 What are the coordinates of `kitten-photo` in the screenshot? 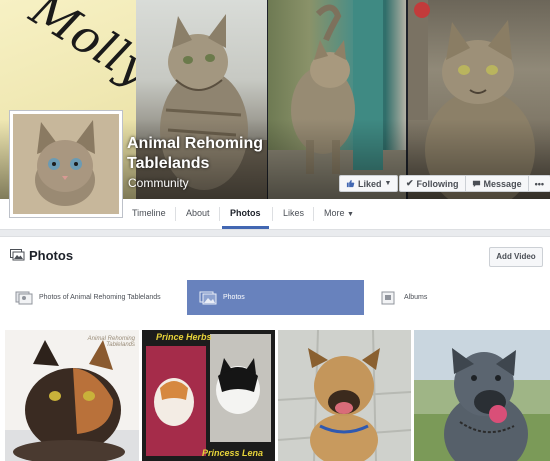 It's located at (66, 164).